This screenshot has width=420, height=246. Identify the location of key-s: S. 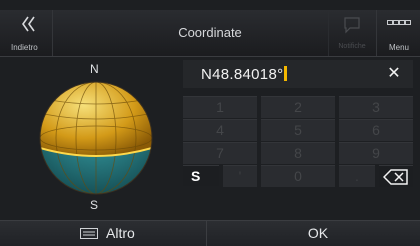
(201, 175).